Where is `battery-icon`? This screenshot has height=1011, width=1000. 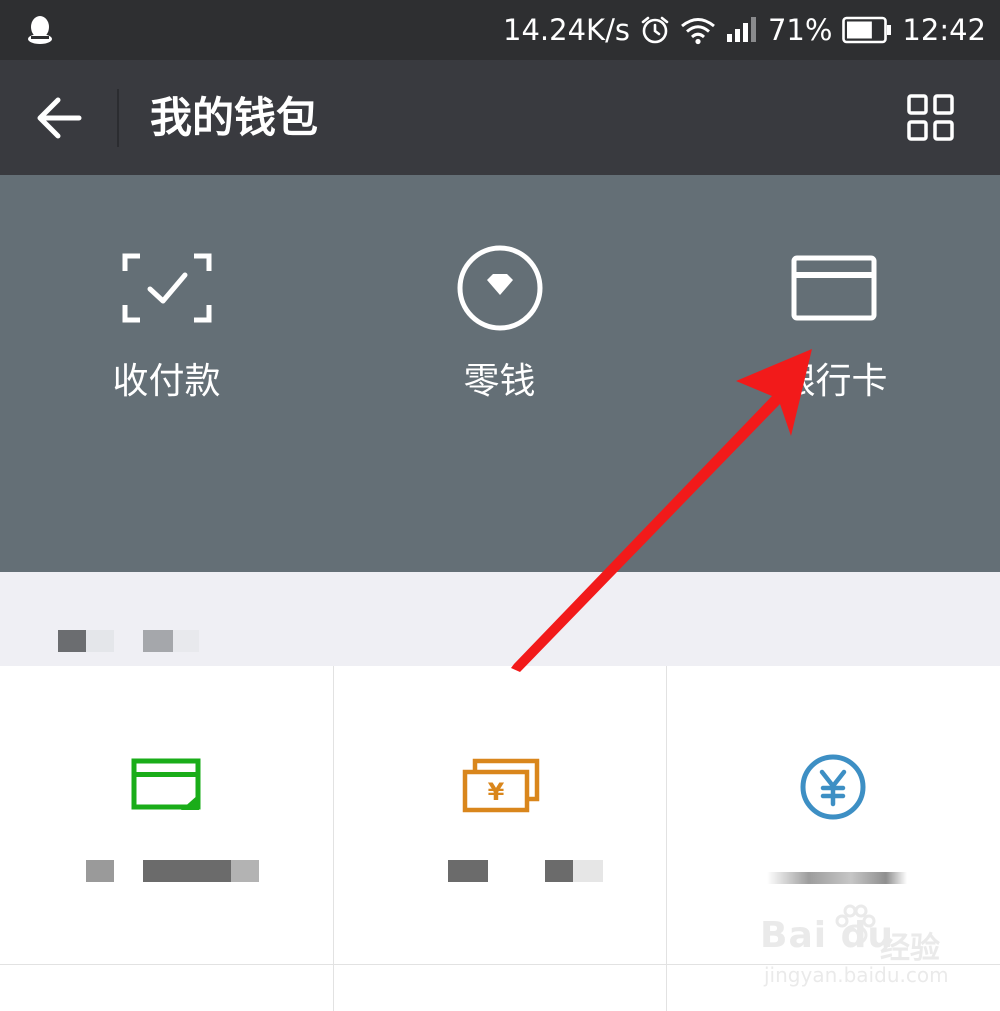
battery-icon is located at coordinates (867, 30).